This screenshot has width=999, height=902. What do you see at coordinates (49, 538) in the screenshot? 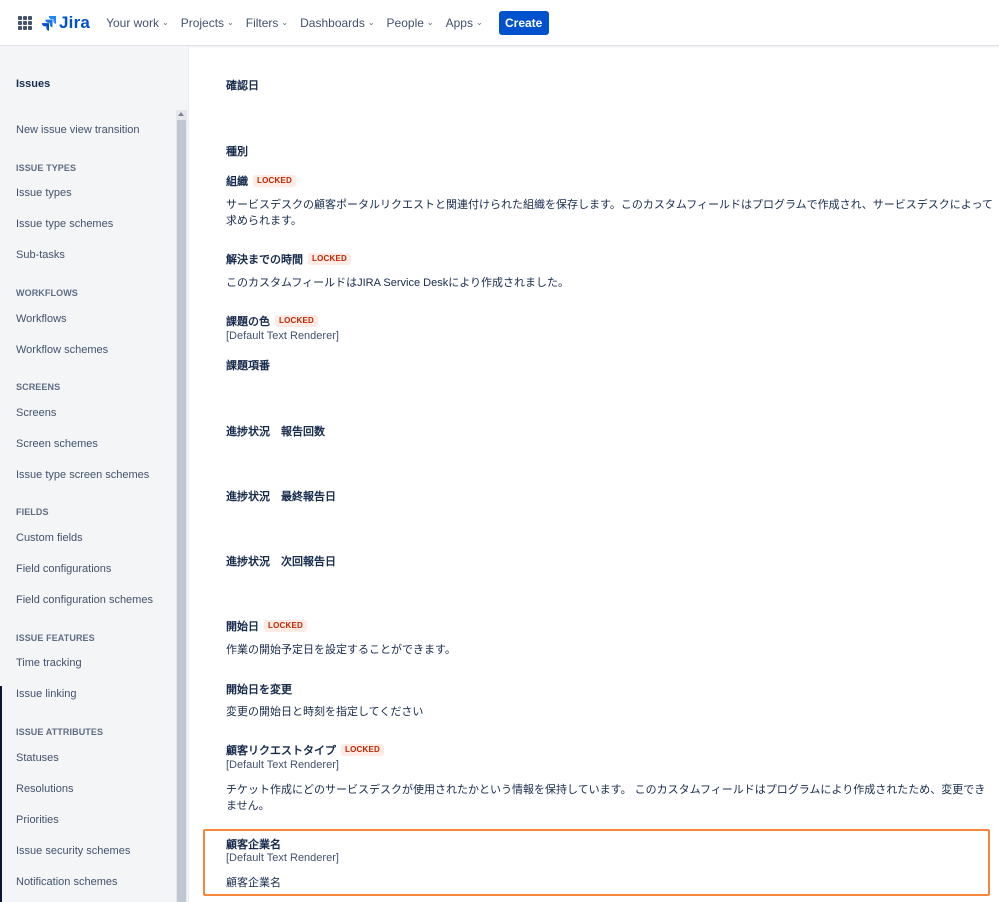
I see `sidebar-item-custom-fields: Custom fields` at bounding box center [49, 538].